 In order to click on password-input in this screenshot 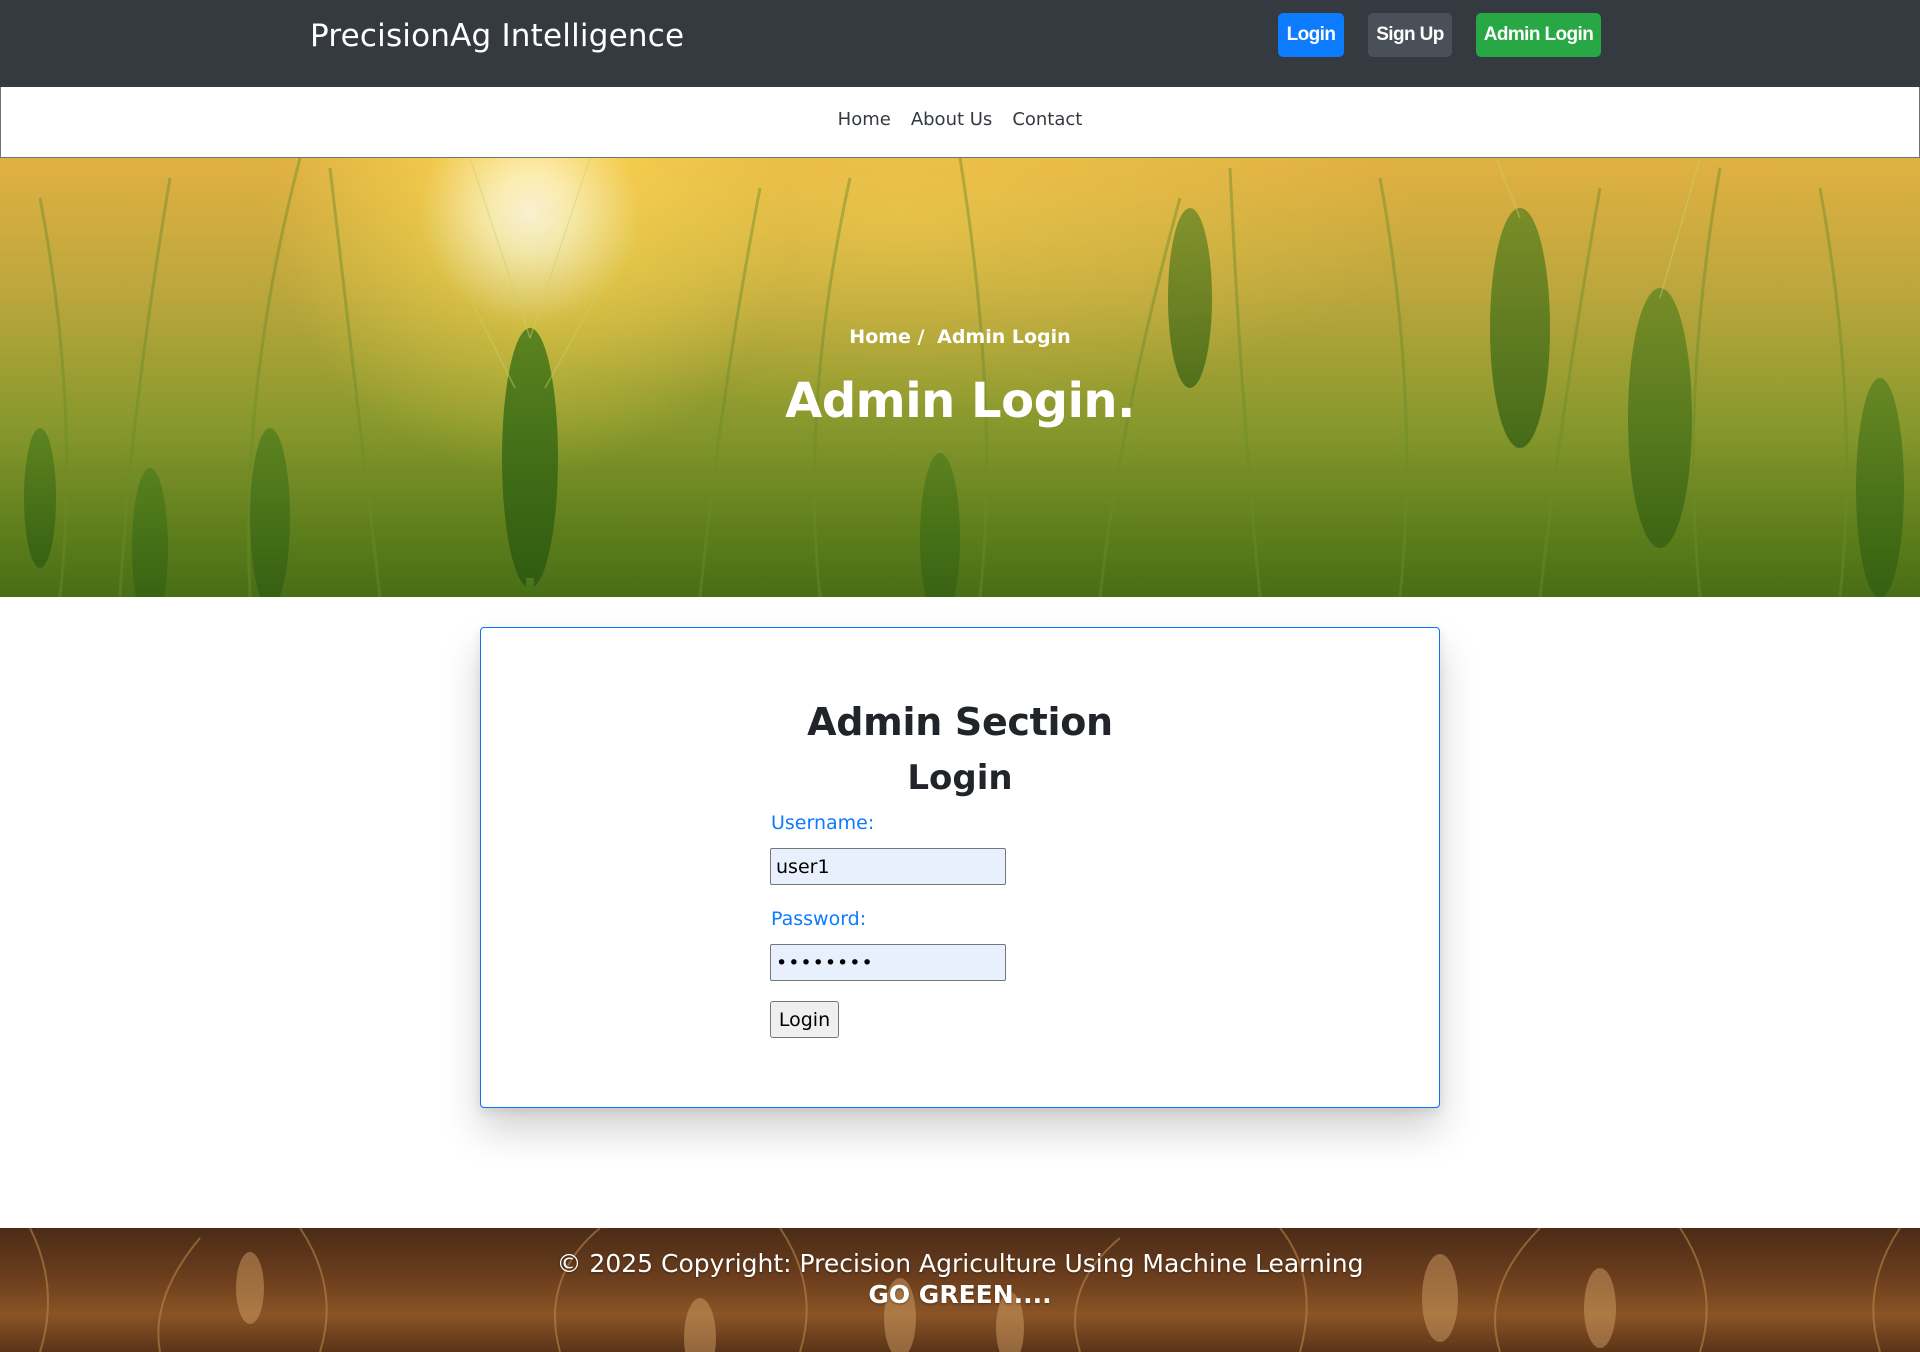, I will do `click(888, 962)`.